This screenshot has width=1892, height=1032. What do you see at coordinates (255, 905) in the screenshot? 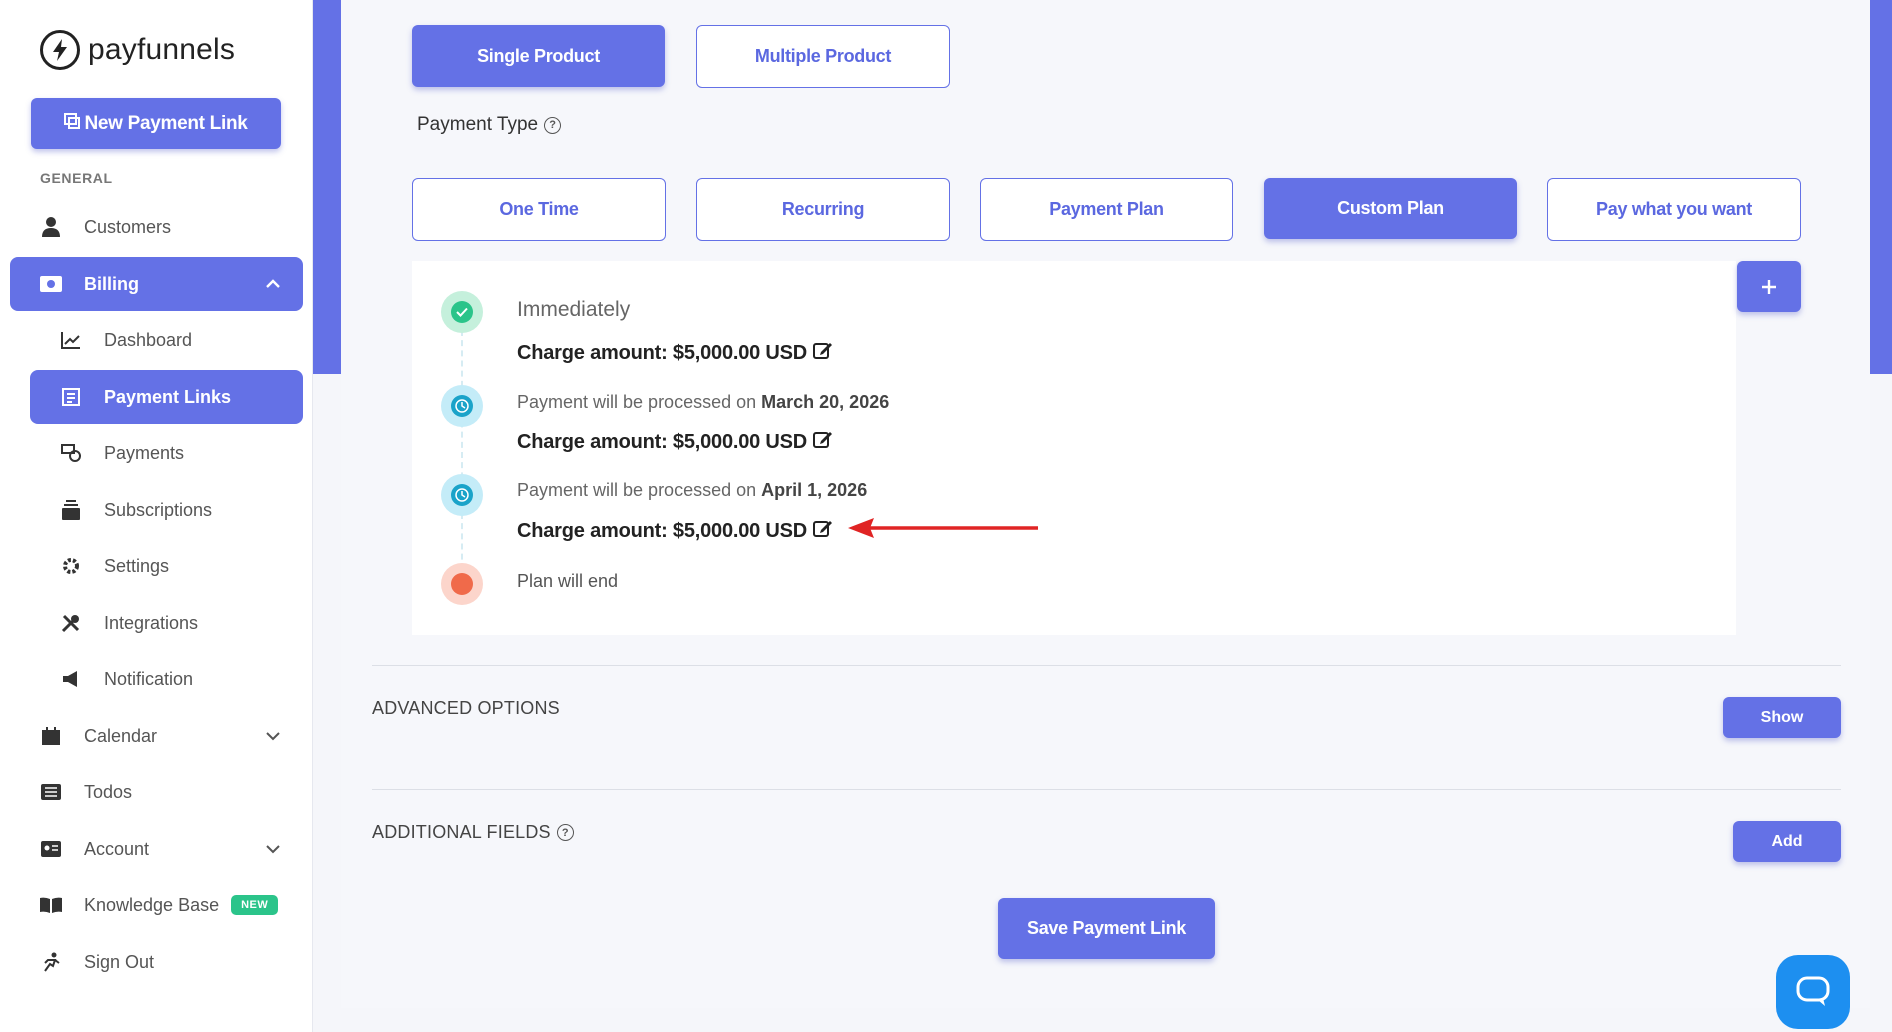
I see `new-badge: NEW` at bounding box center [255, 905].